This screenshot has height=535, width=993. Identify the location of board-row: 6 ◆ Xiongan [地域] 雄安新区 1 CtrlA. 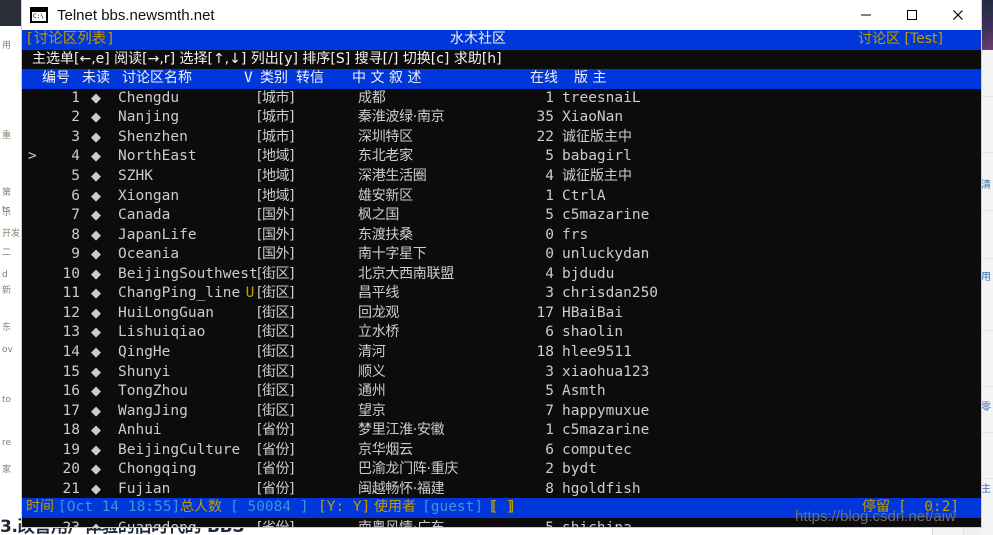
(501, 197).